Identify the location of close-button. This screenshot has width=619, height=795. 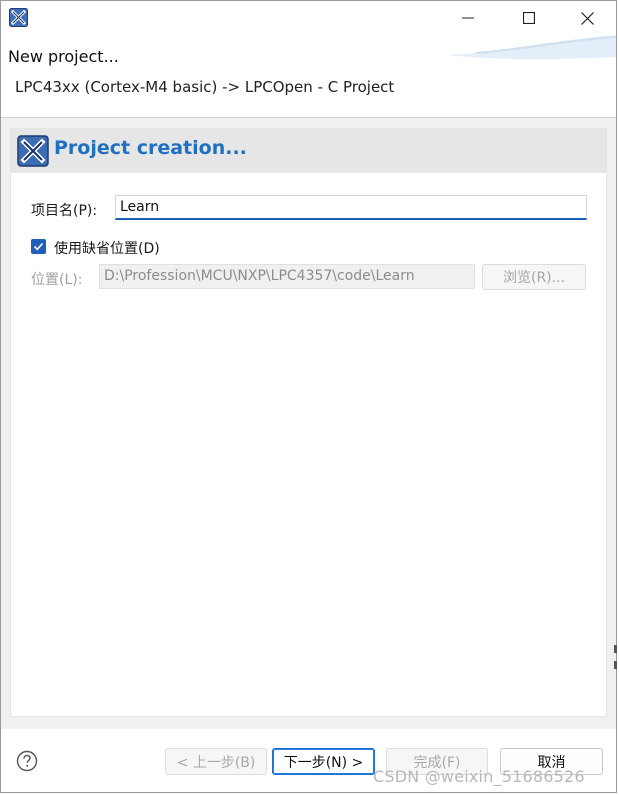
(587, 18).